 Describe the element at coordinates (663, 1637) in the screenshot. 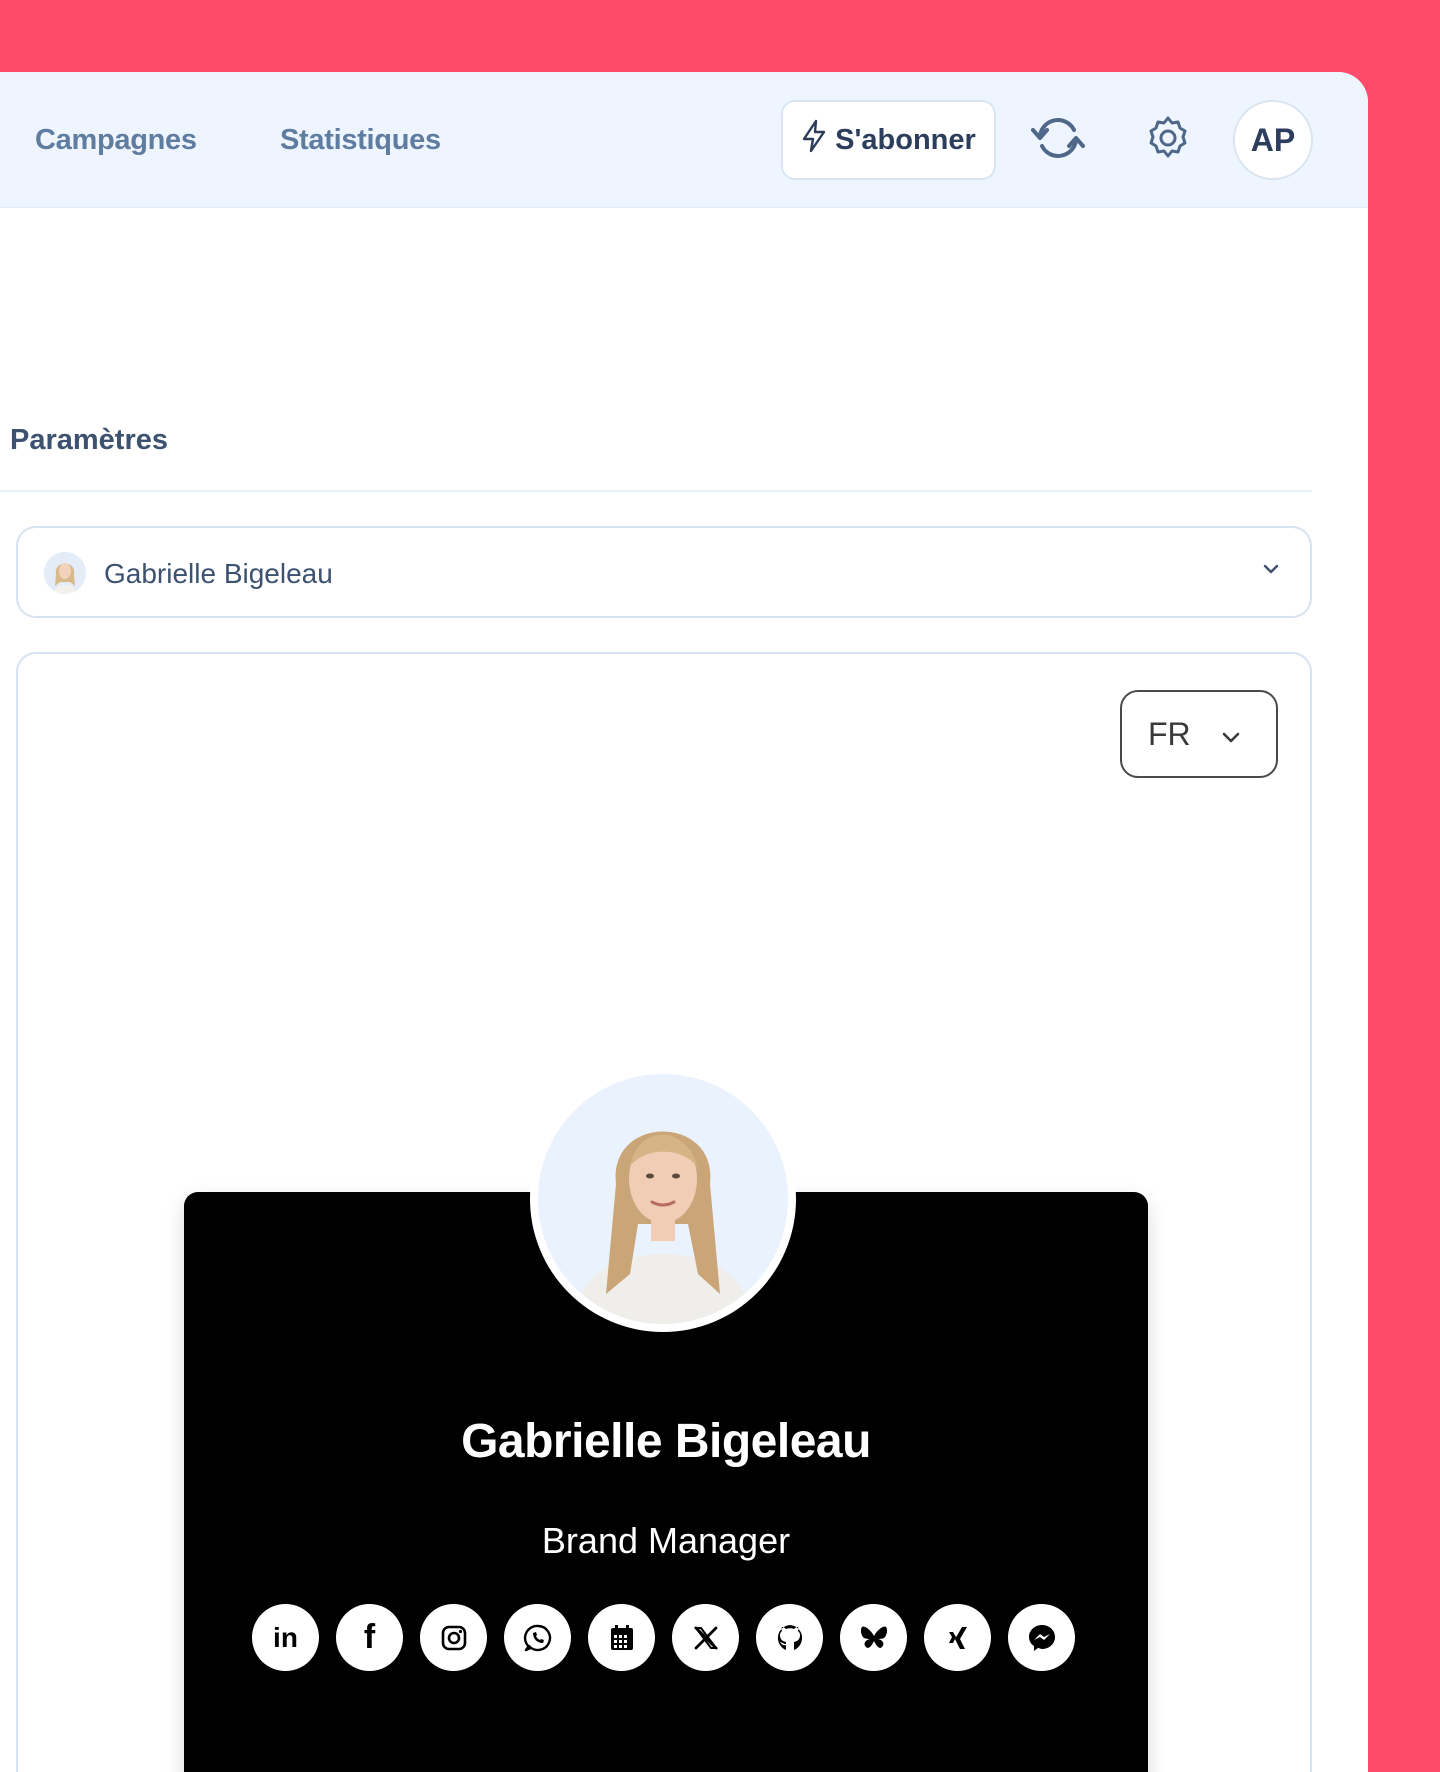

I see `social-icons-row: in f` at that location.